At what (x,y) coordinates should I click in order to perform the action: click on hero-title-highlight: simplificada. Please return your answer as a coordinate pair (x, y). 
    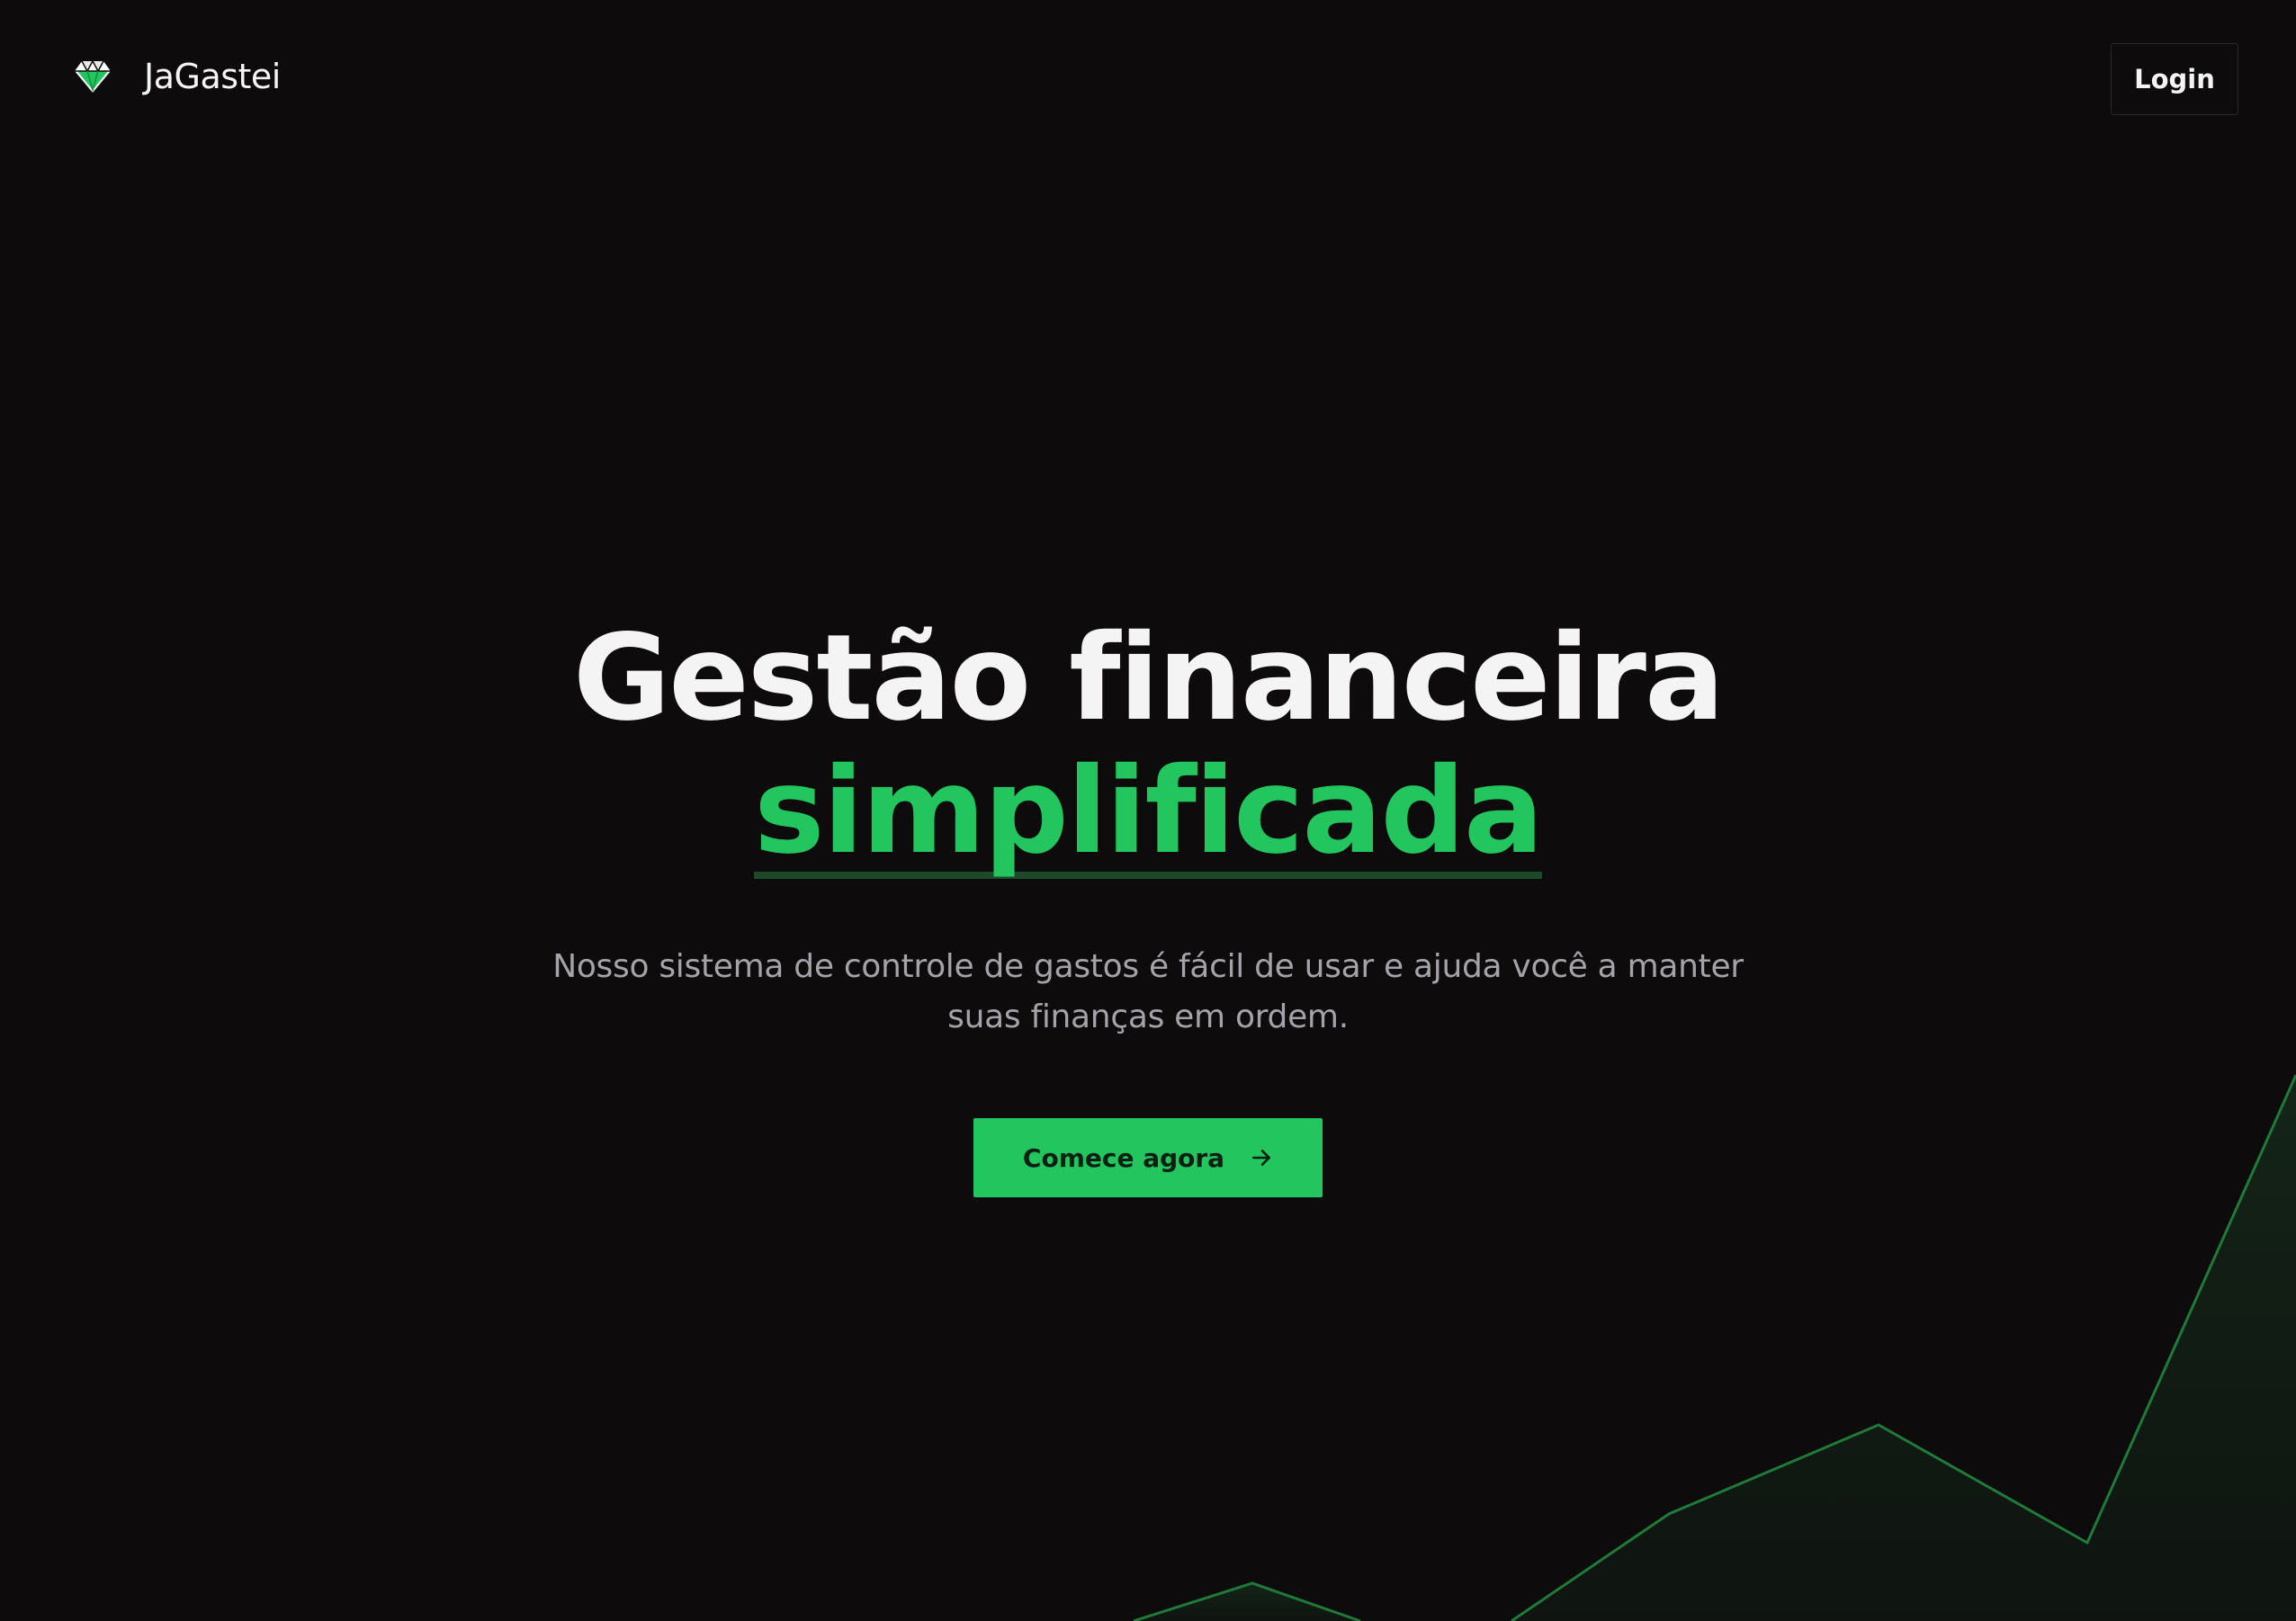
    Looking at the image, I should click on (1149, 811).